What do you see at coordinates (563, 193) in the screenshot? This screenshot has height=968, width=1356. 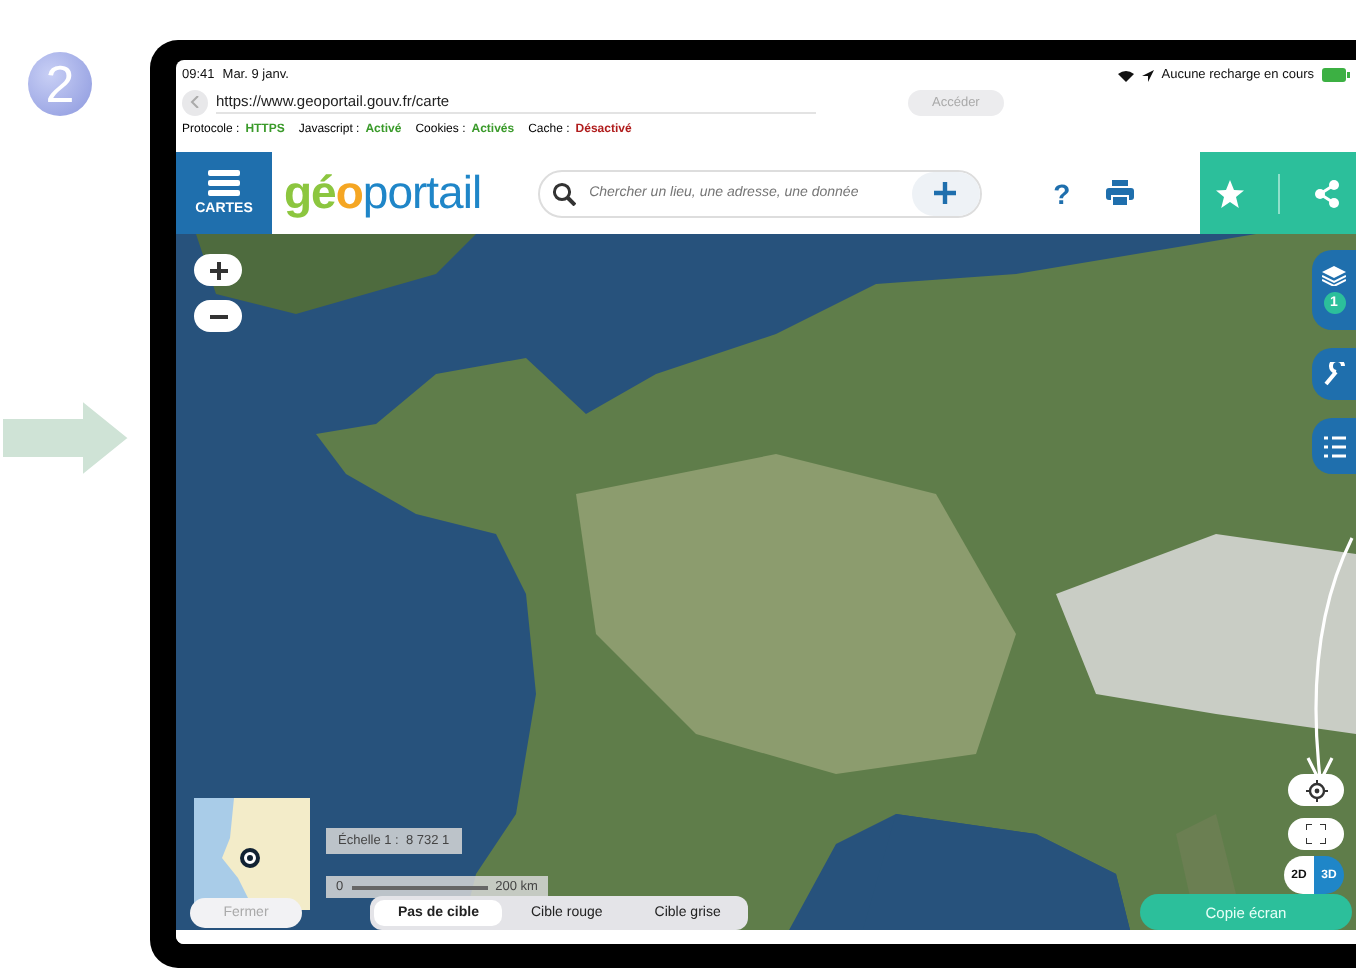 I see `search-icon` at bounding box center [563, 193].